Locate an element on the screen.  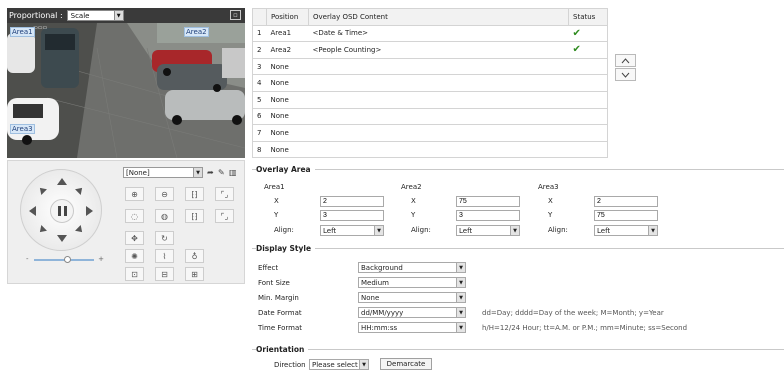
menu-button: ⊞ is located at coordinates (194, 274).